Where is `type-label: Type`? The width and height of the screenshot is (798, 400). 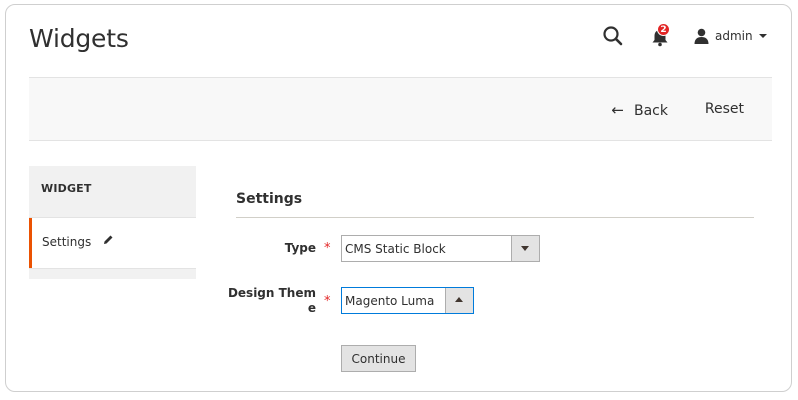
type-label: Type is located at coordinates (300, 248).